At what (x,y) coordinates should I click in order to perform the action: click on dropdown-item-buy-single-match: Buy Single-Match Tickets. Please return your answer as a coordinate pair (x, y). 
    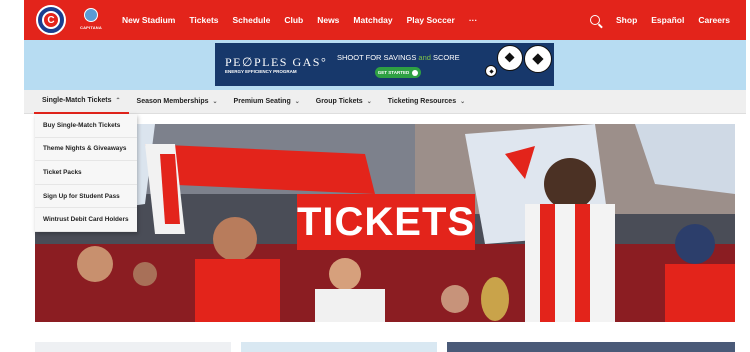
    Looking at the image, I should click on (86, 126).